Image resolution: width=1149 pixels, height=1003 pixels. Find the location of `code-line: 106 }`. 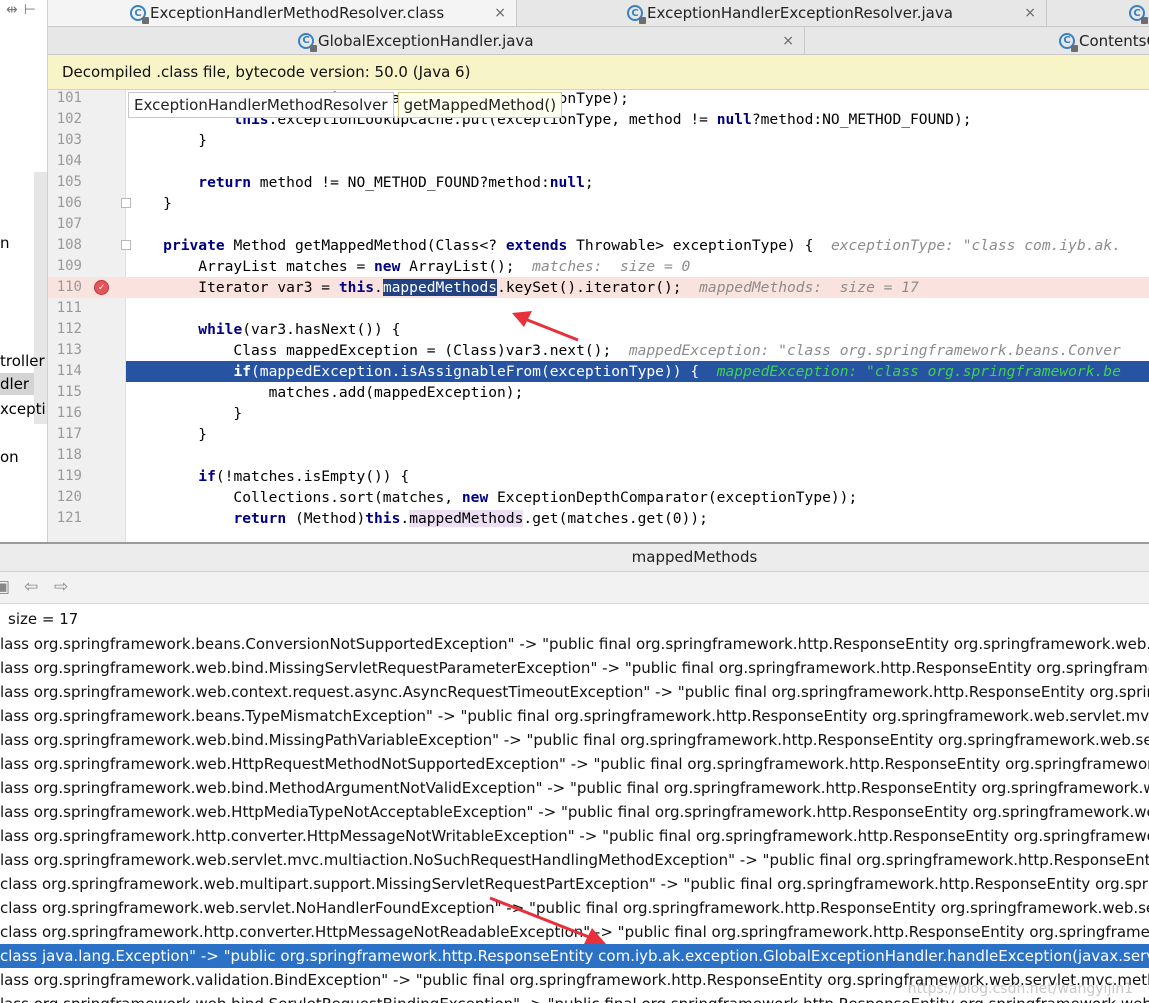

code-line: 106 } is located at coordinates (598, 203).